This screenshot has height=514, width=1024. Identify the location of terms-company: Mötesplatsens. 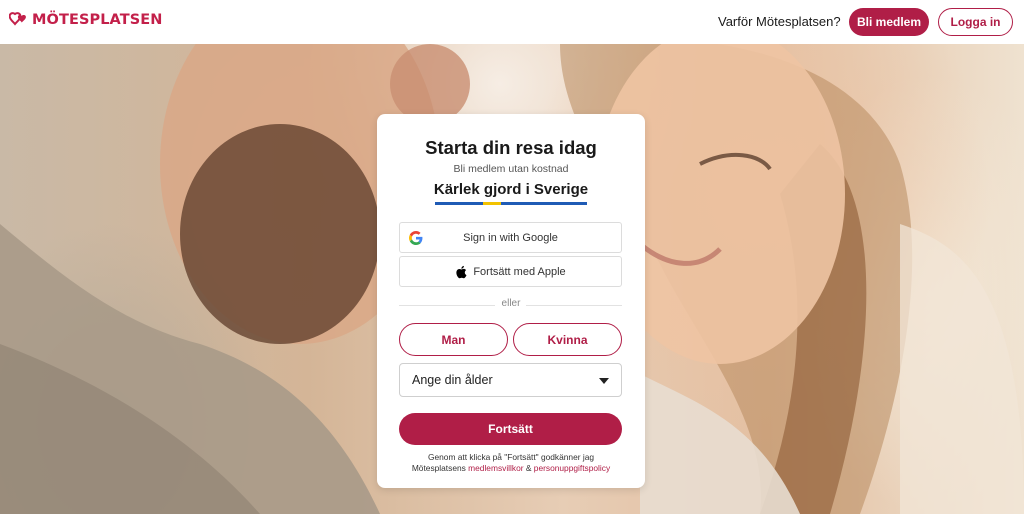
(438, 468).